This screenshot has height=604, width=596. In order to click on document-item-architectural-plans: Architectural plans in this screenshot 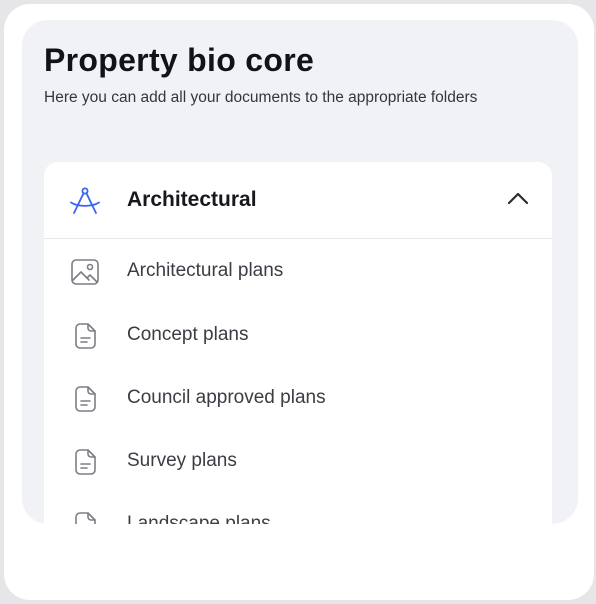, I will do `click(298, 270)`.